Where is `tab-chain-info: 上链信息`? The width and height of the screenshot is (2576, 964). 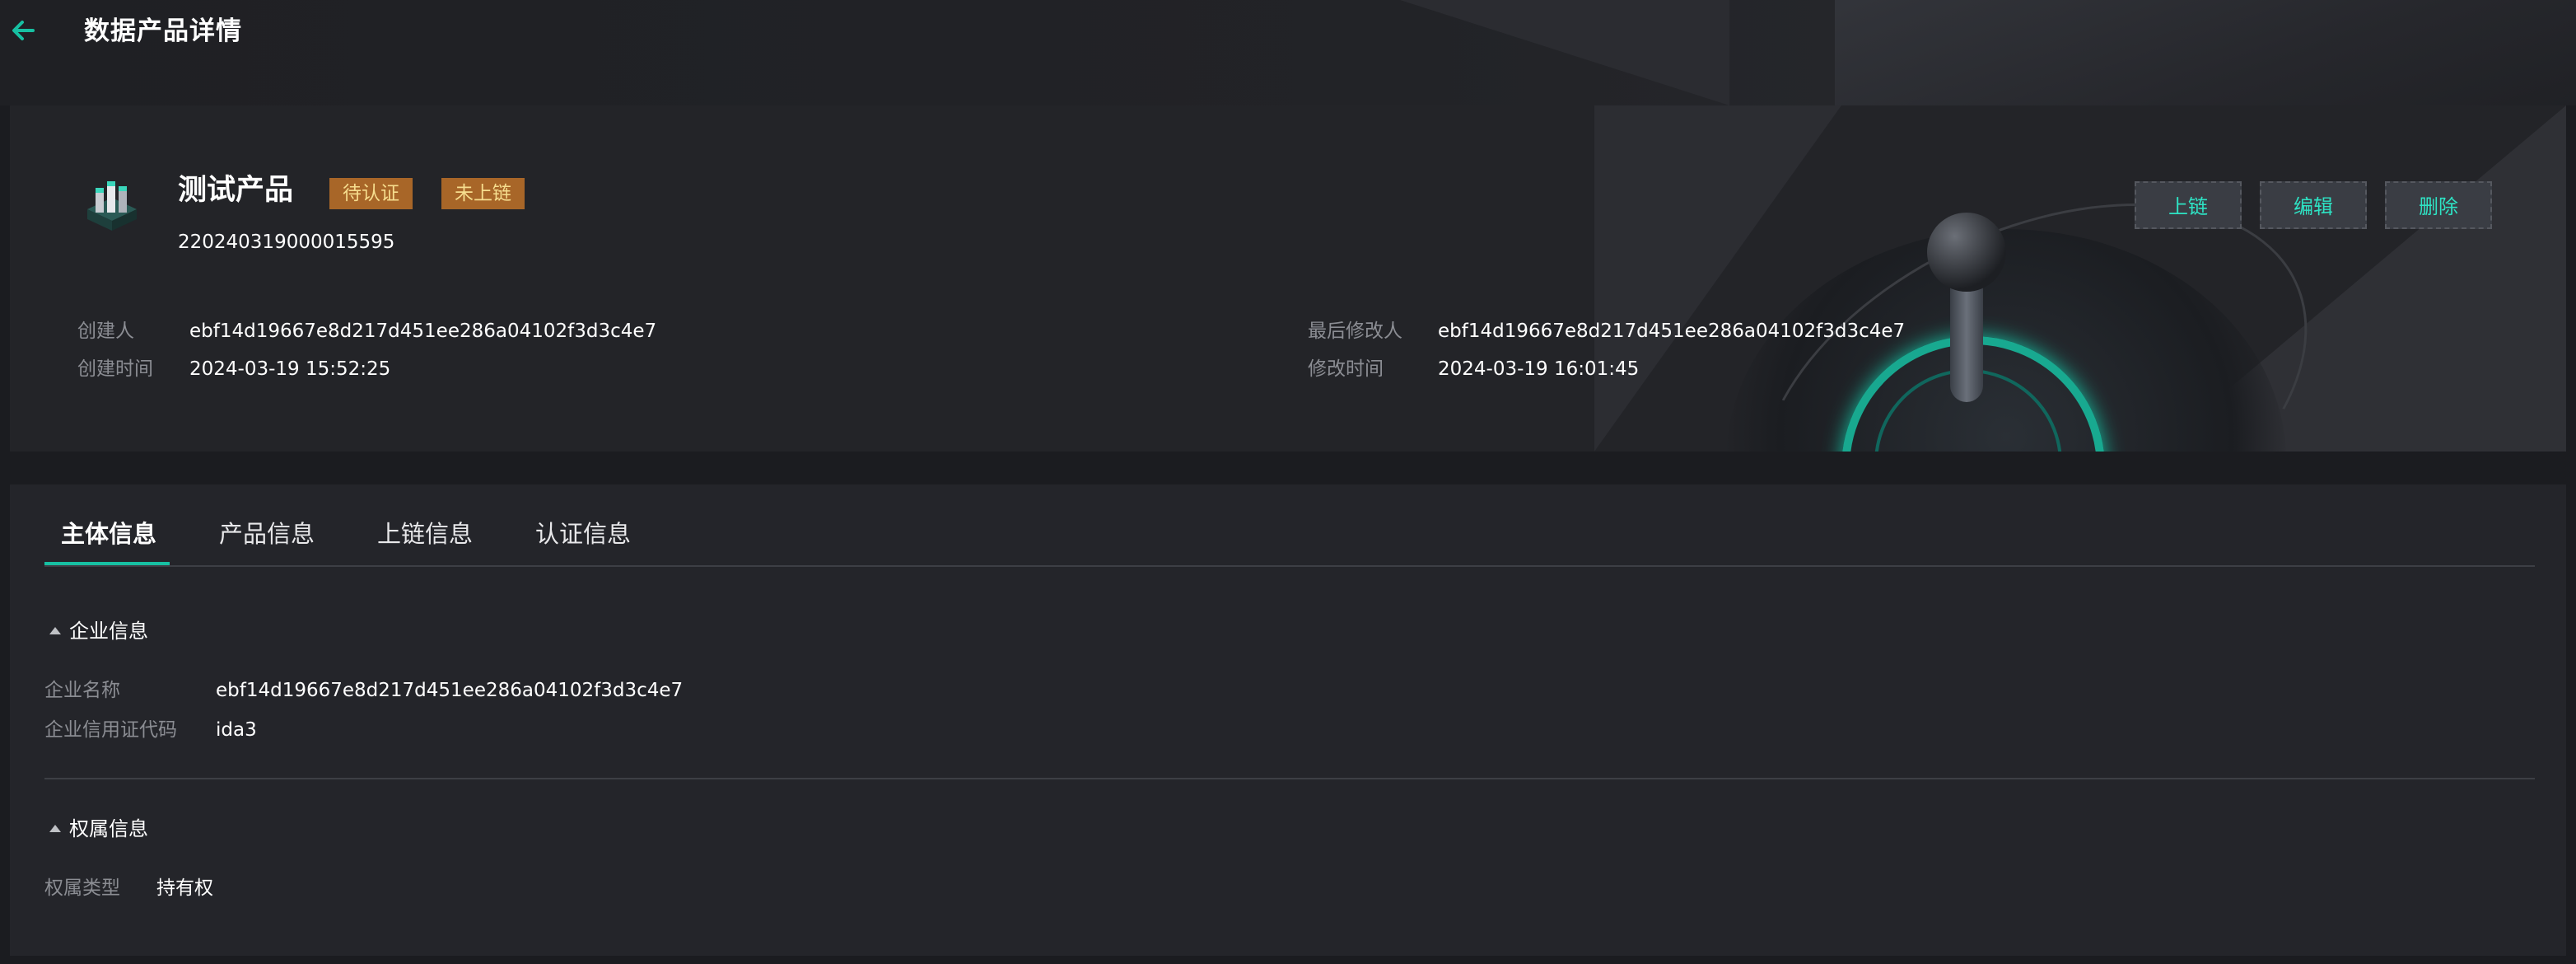 tab-chain-info: 上链信息 is located at coordinates (425, 534).